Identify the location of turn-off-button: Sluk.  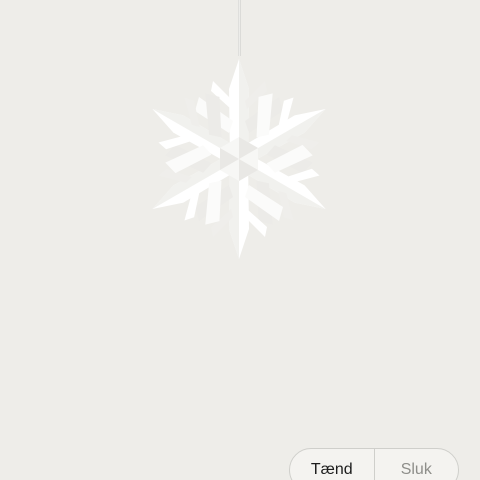
(417, 464).